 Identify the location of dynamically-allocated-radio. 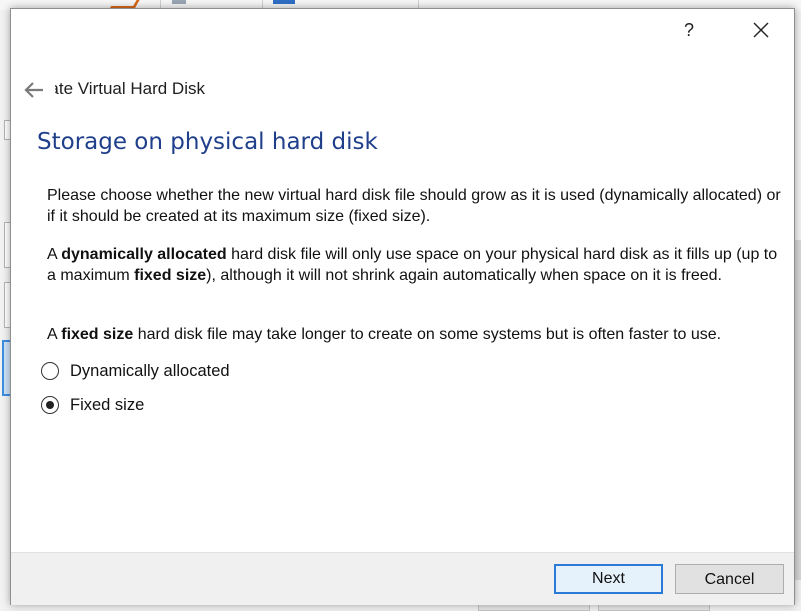
(50, 371).